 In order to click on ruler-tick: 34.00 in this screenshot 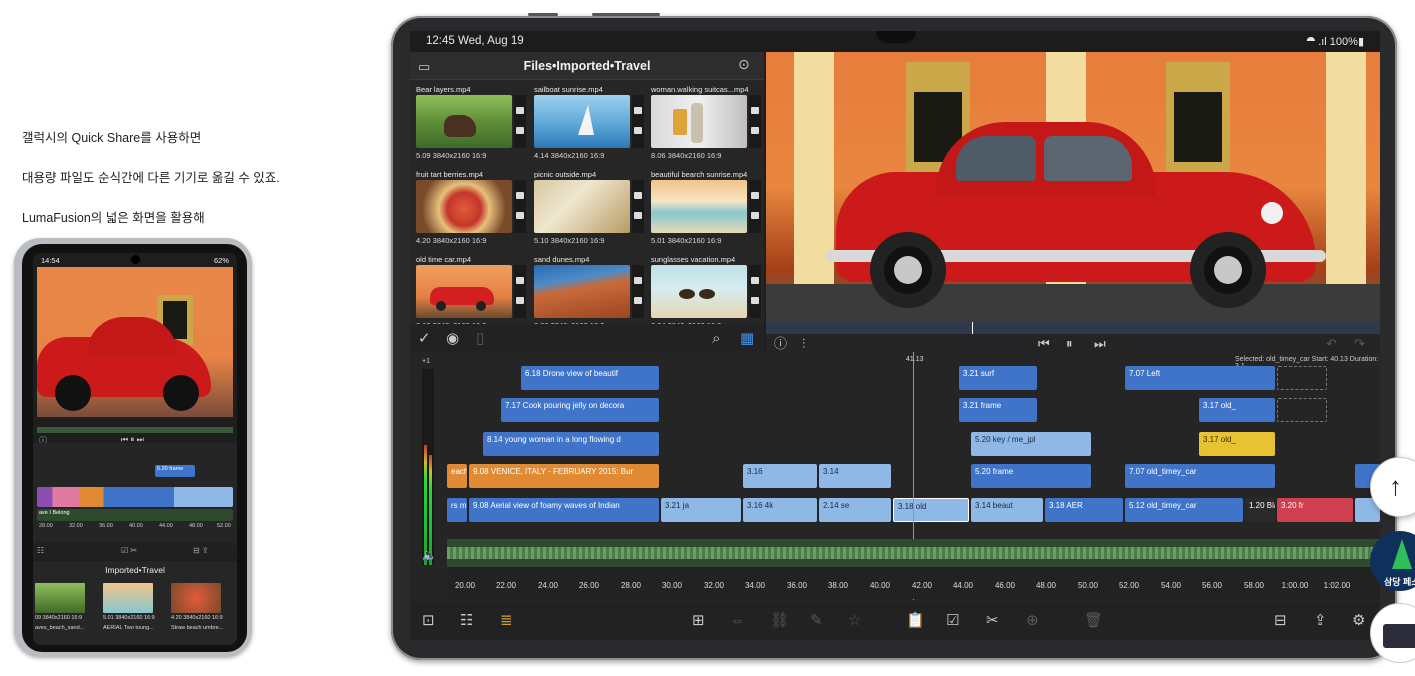, I will do `click(755, 585)`.